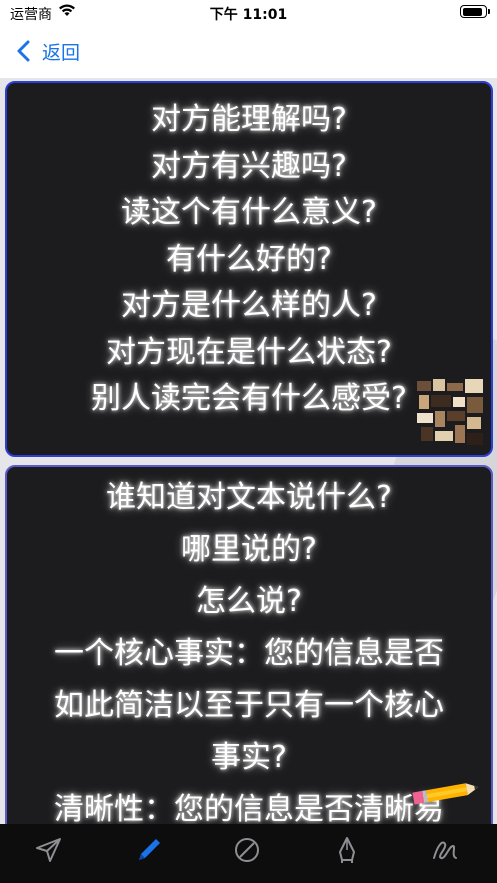 The width and height of the screenshot is (497, 883). I want to click on clock: 下午 11:01, so click(248, 15).